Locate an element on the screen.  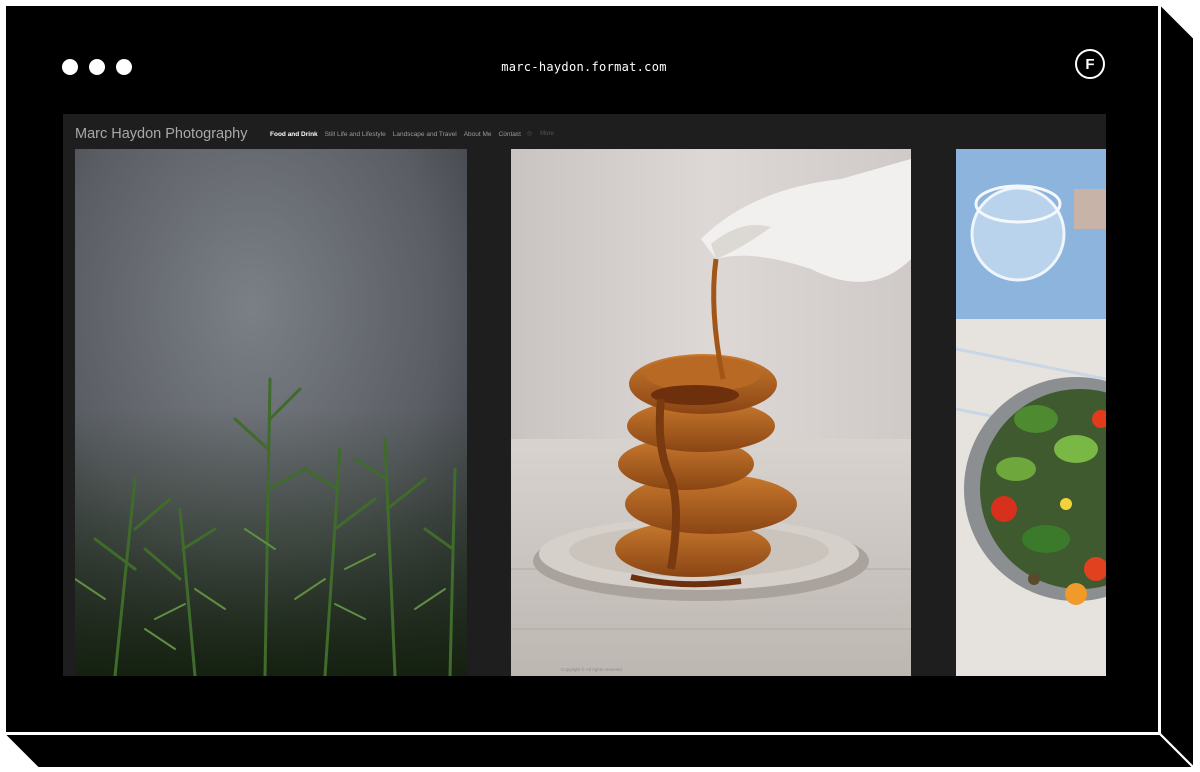
facebook-icon: ◎ is located at coordinates (529, 133).